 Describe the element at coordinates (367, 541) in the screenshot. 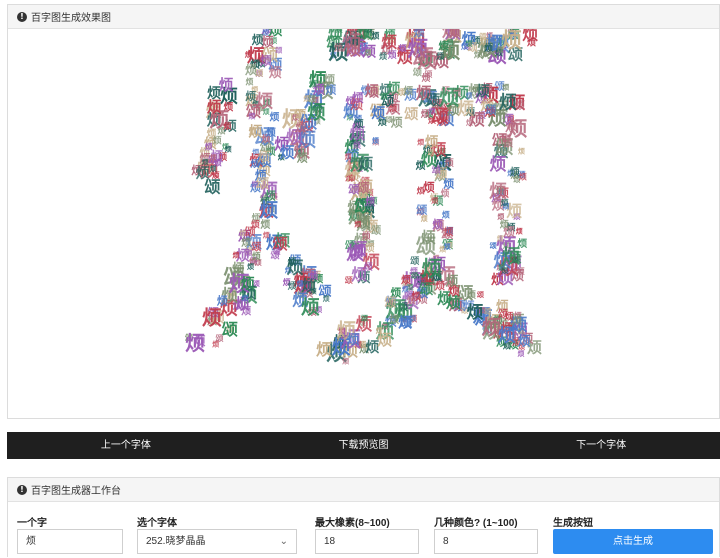

I see `size-input: 18` at that location.